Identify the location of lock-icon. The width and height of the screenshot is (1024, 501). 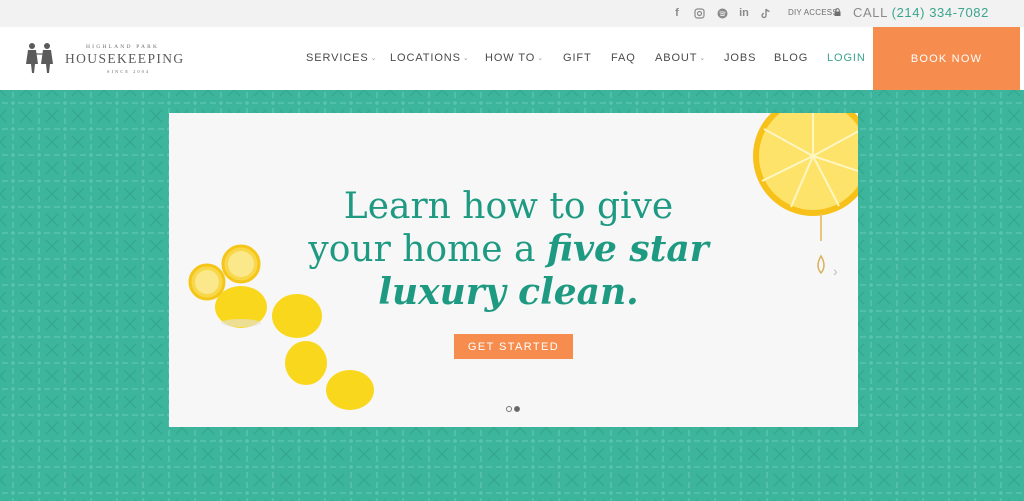
(837, 12).